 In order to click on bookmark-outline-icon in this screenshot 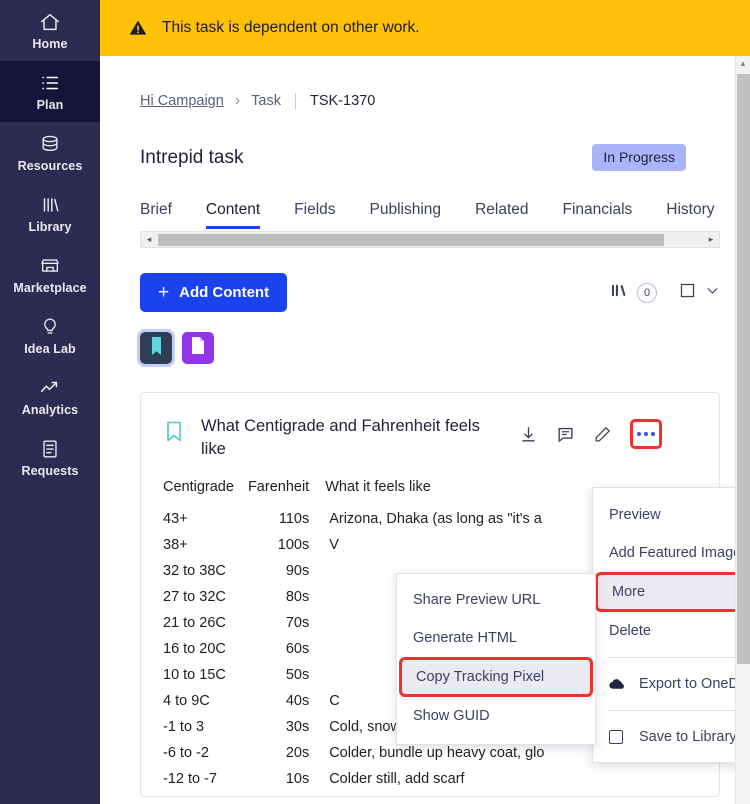, I will do `click(174, 431)`.